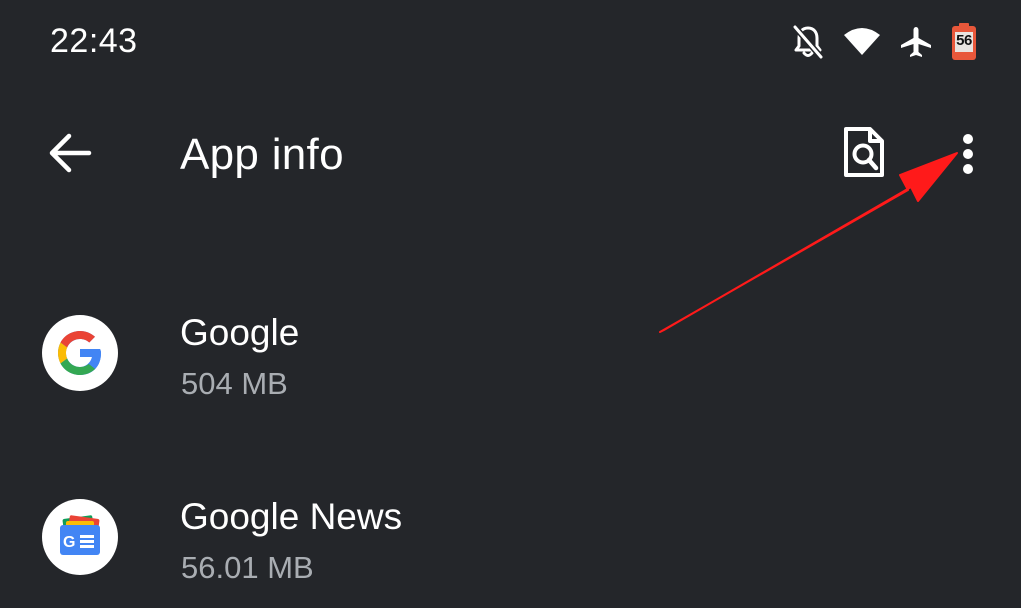  What do you see at coordinates (916, 42) in the screenshot?
I see `airplane-mode-icon` at bounding box center [916, 42].